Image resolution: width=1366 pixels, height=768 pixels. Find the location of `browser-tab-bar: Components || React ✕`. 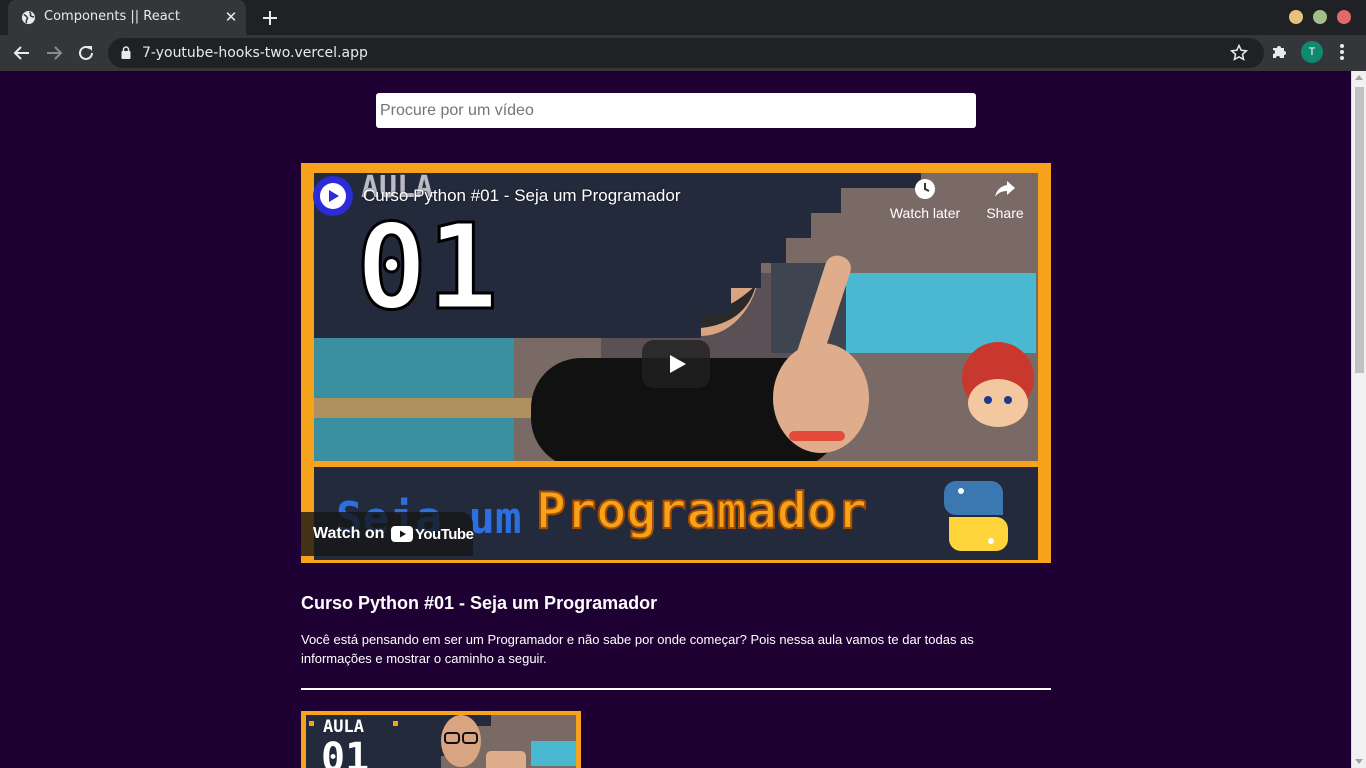

browser-tab-bar: Components || React ✕ is located at coordinates (683, 17).